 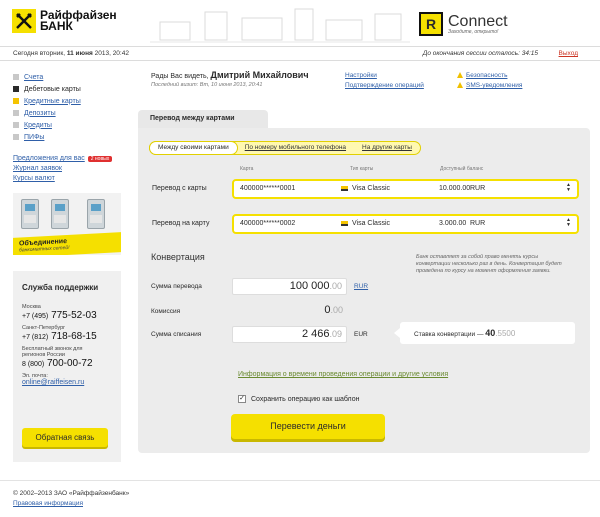 What do you see at coordinates (67, 336) in the screenshot?
I see `spb-phone: +7 (812) 718-68-15` at bounding box center [67, 336].